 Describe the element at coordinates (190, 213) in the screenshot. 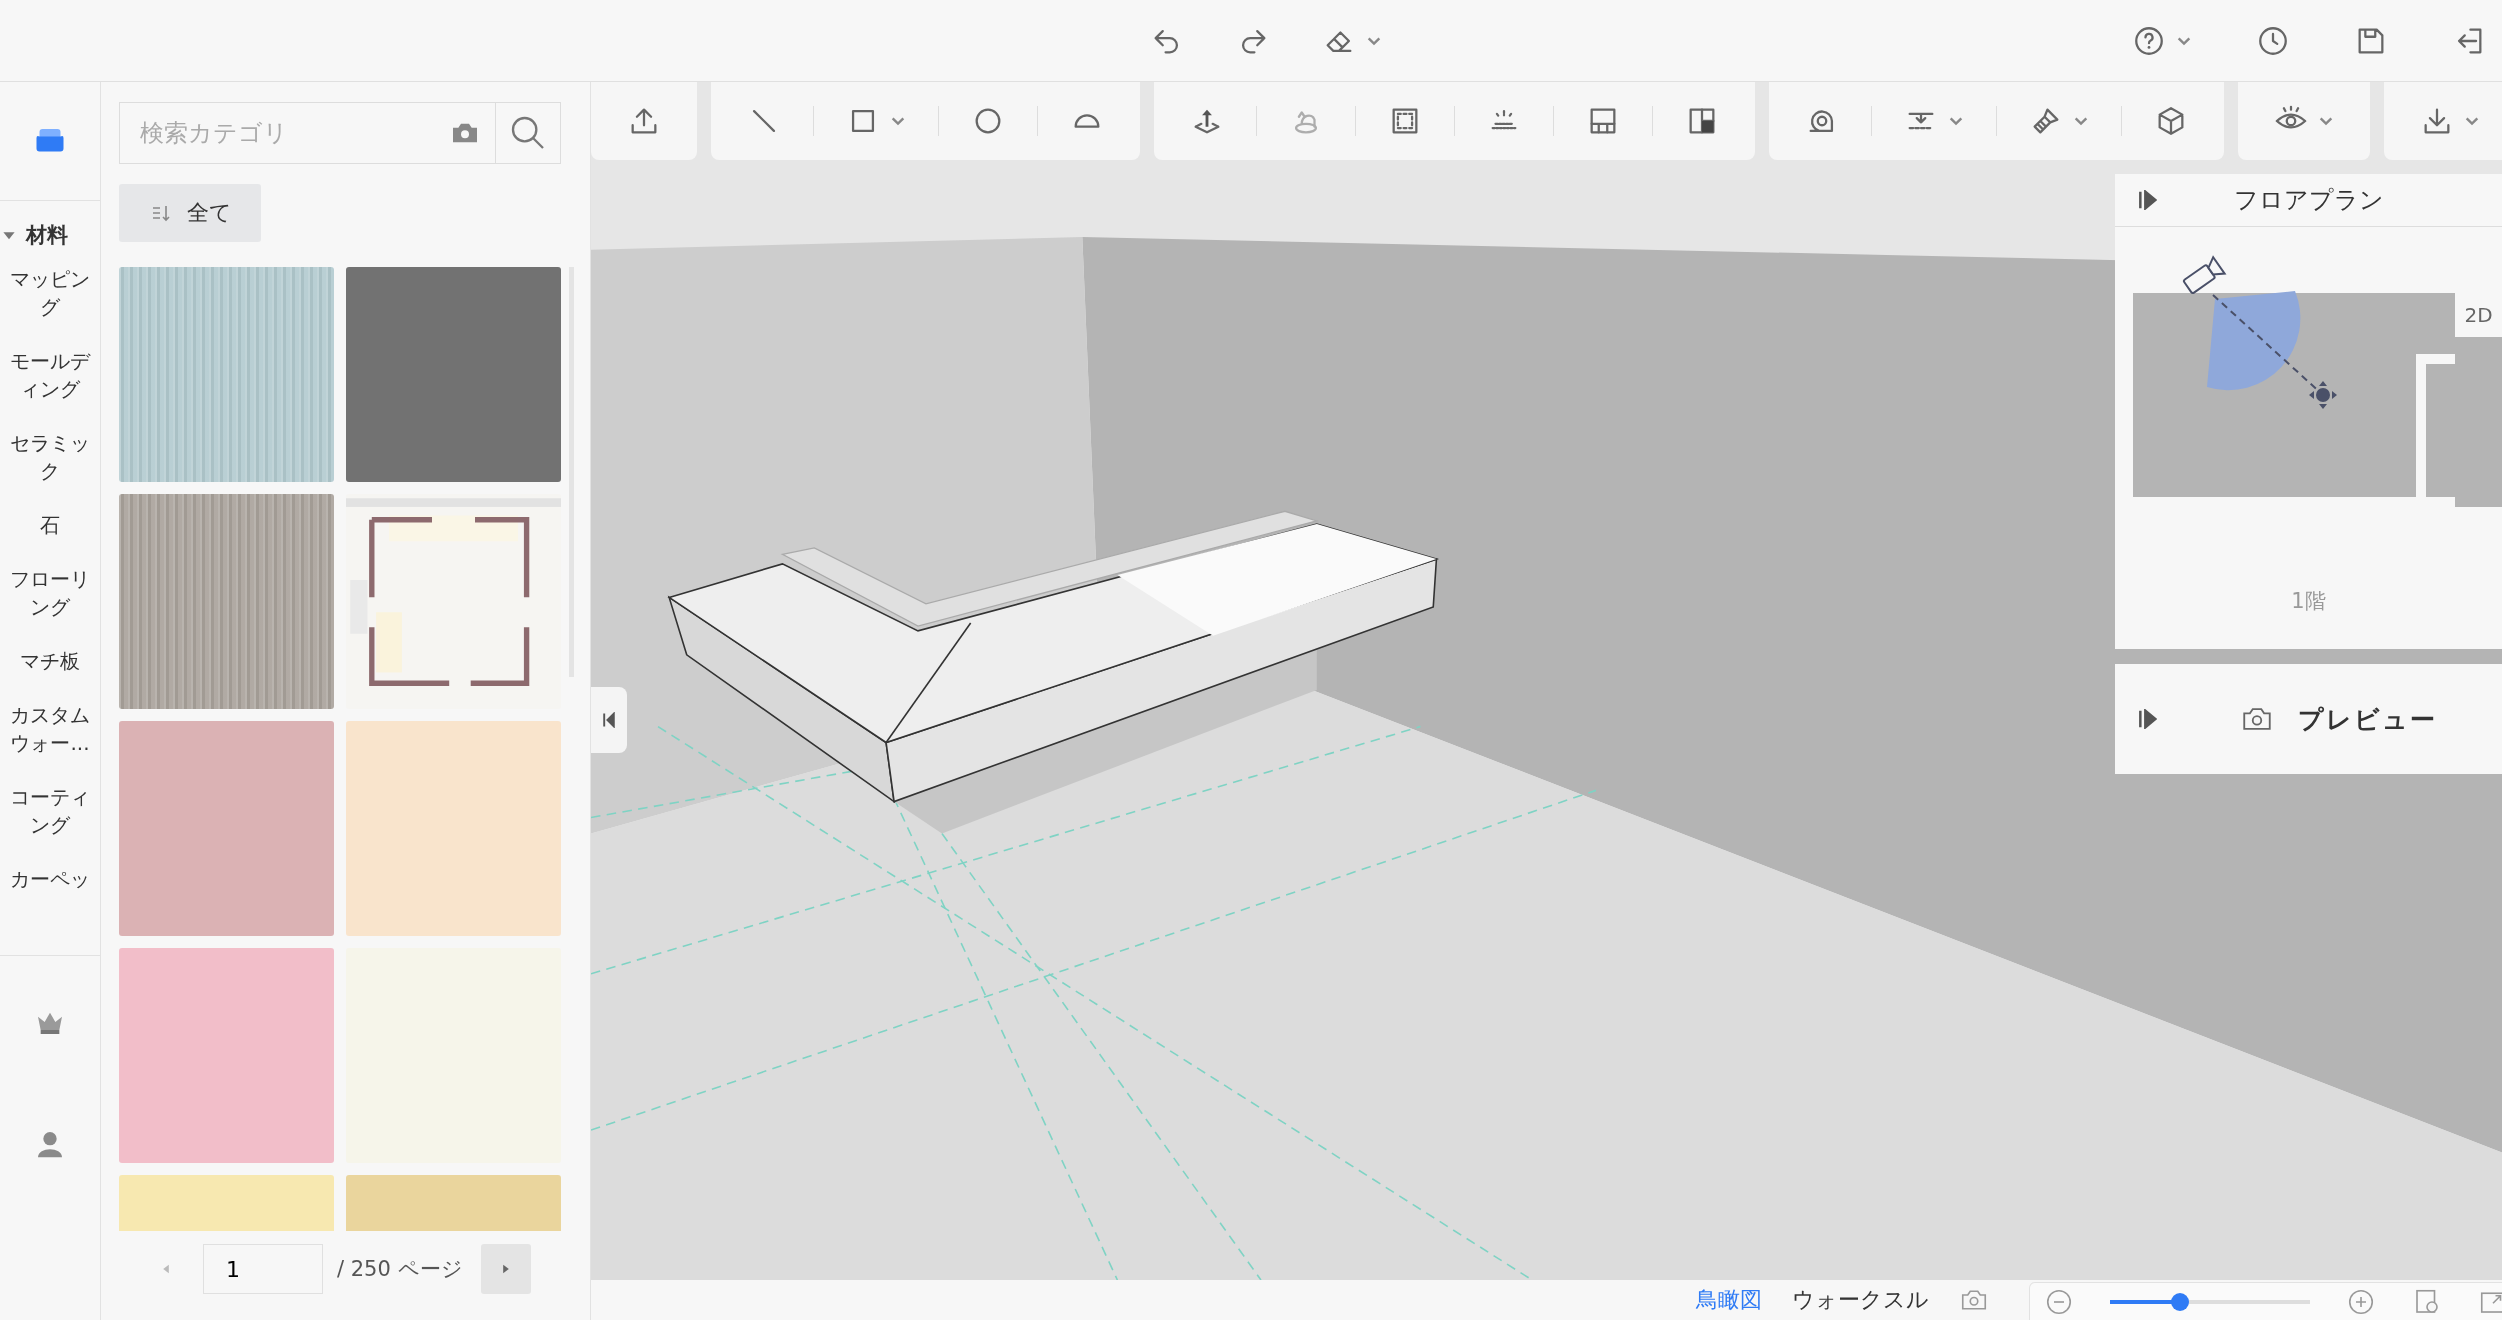

I see `filter-button: 全て` at that location.